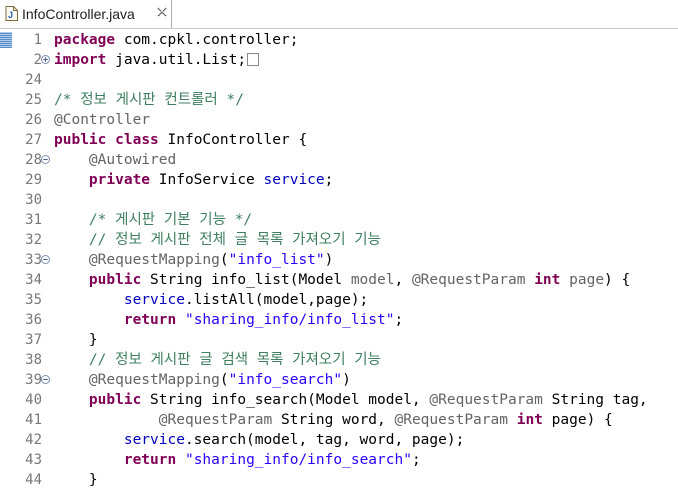 This screenshot has height=495, width=678. I want to click on code-text: return "sharing_info/info_search";, so click(237, 460).